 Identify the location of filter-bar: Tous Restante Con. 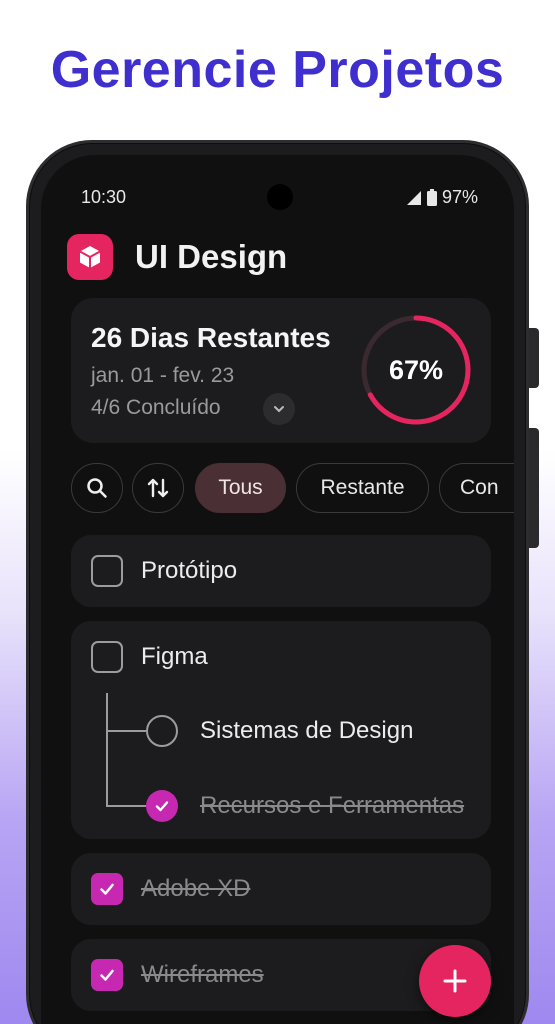
(292, 489).